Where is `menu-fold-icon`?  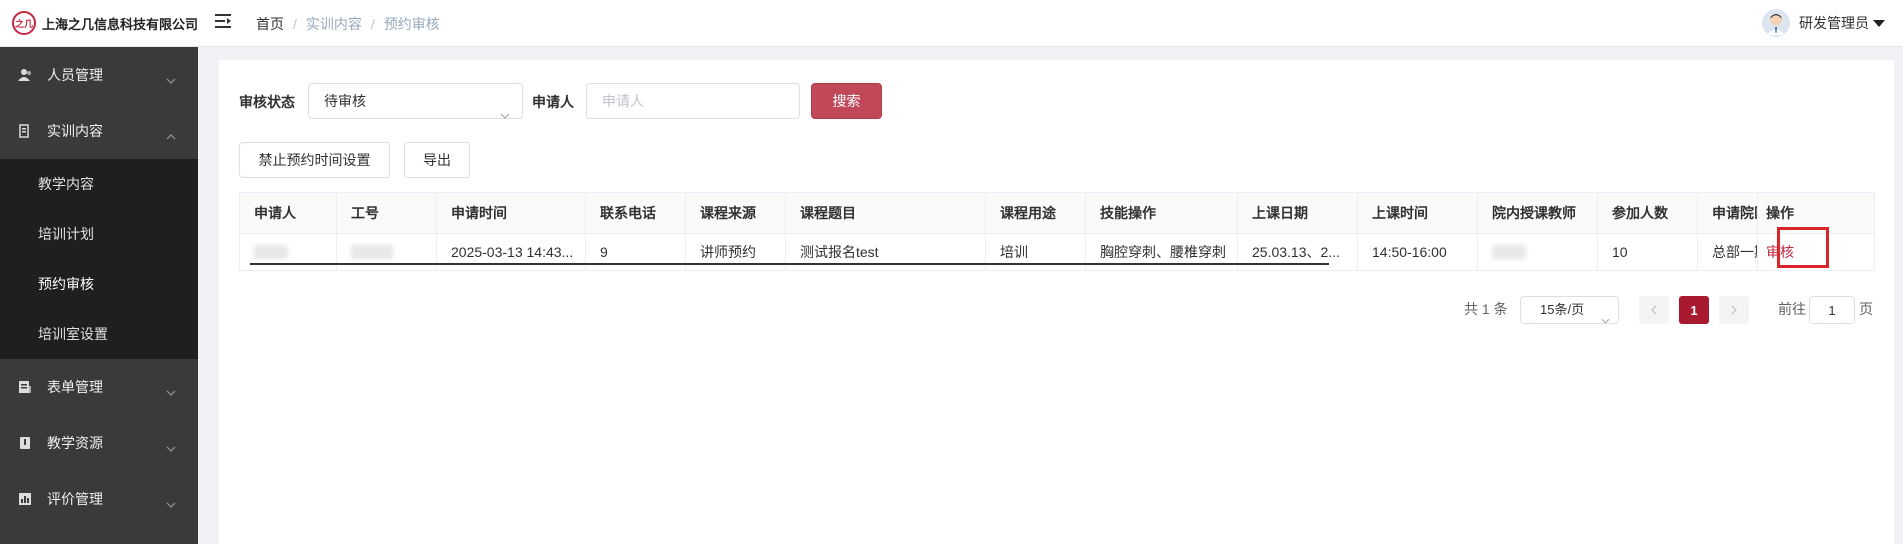 menu-fold-icon is located at coordinates (223, 21).